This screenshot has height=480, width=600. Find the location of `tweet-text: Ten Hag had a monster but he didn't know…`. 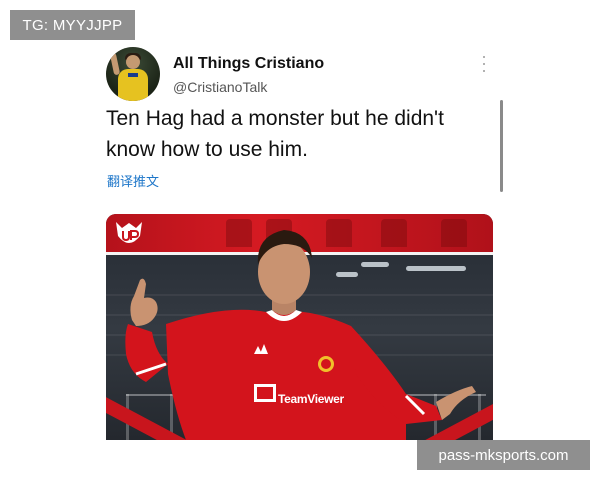

tweet-text: Ten Hag had a monster but he didn't know… is located at coordinates (275, 134).